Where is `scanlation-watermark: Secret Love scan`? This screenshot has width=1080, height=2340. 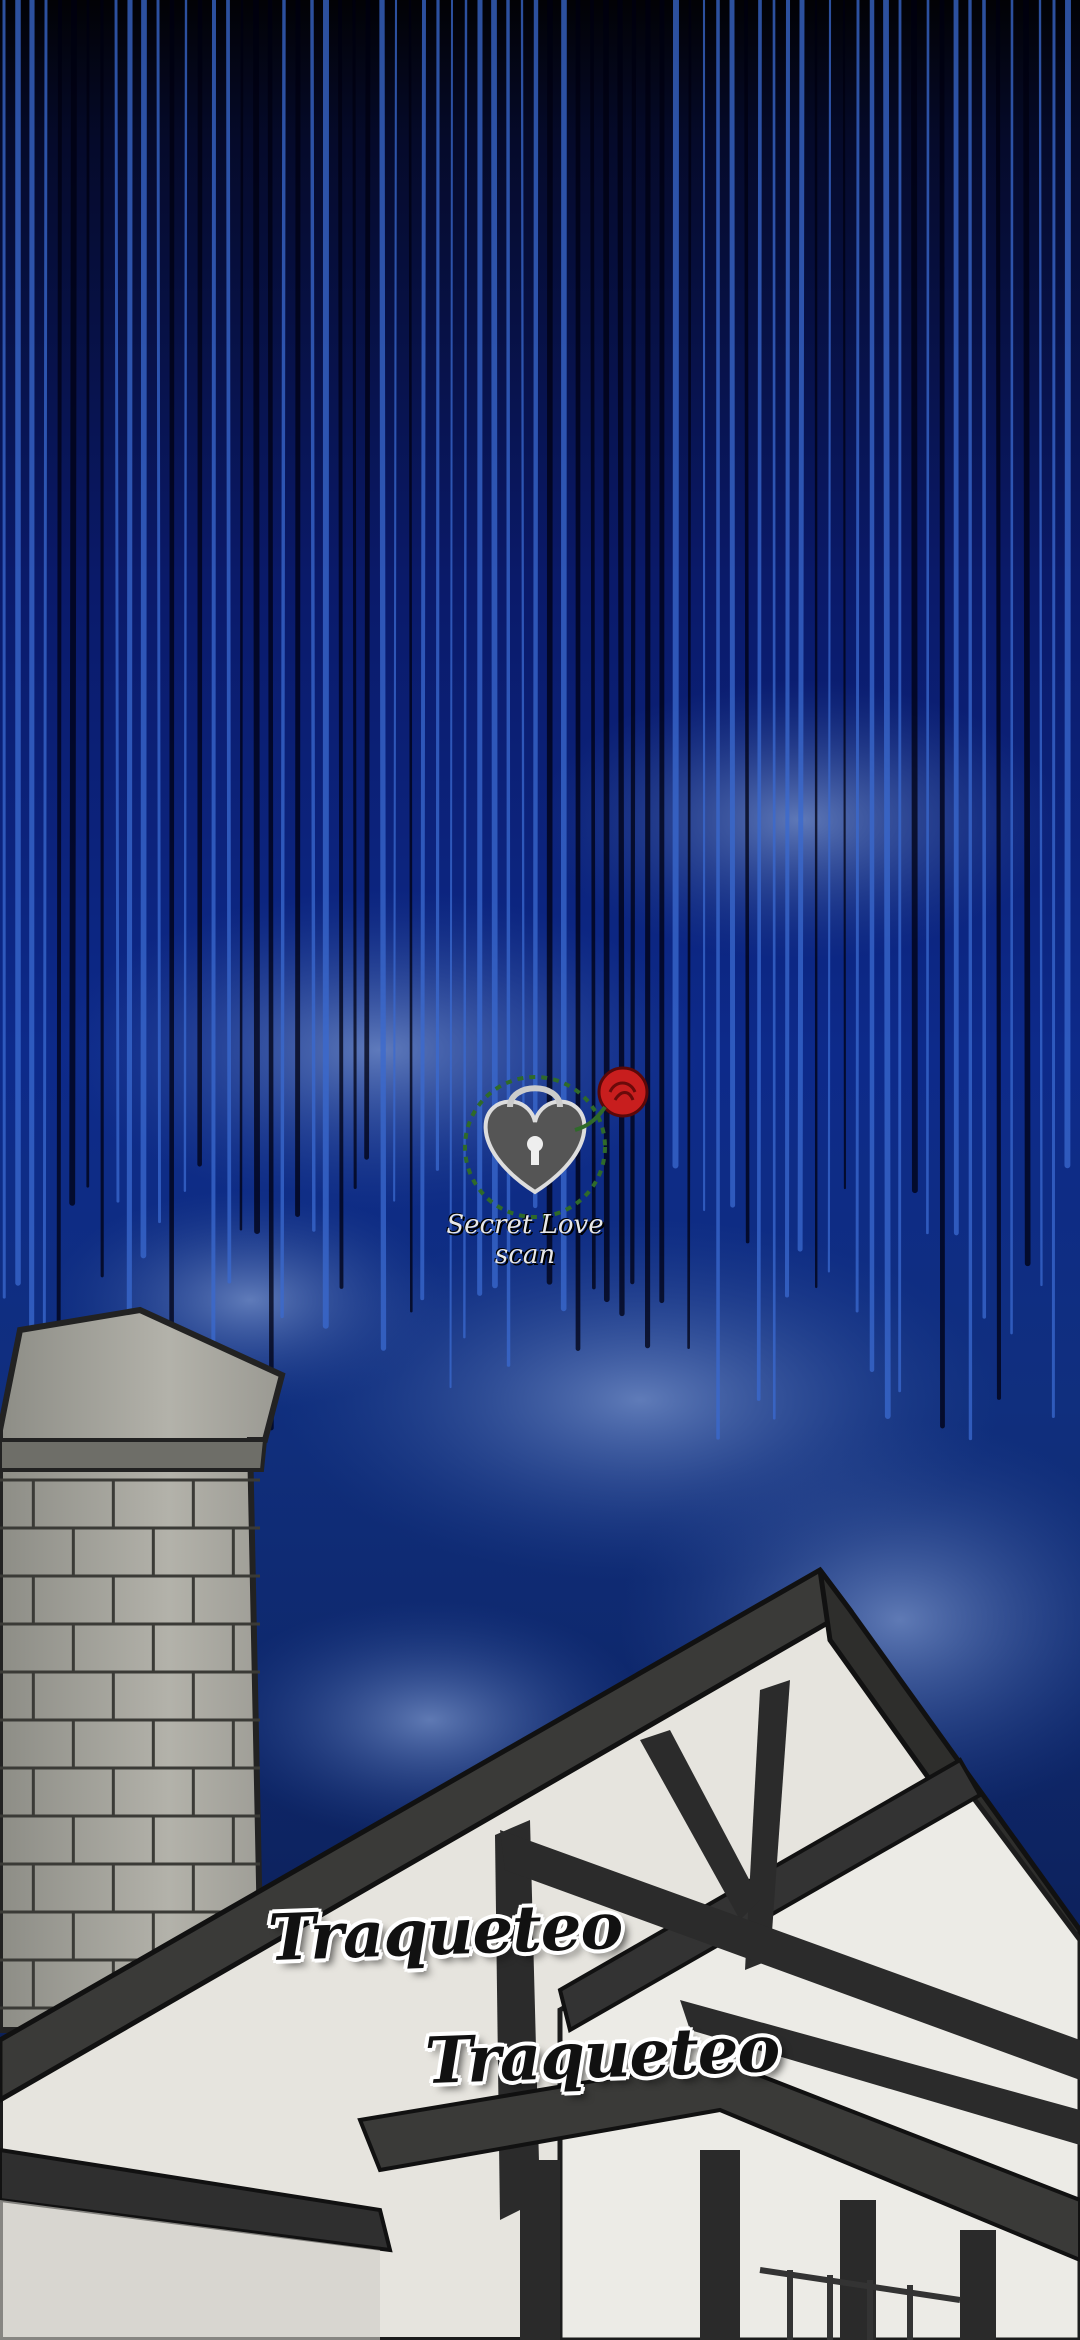
scanlation-watermark: Secret Love scan is located at coordinates (540, 1172).